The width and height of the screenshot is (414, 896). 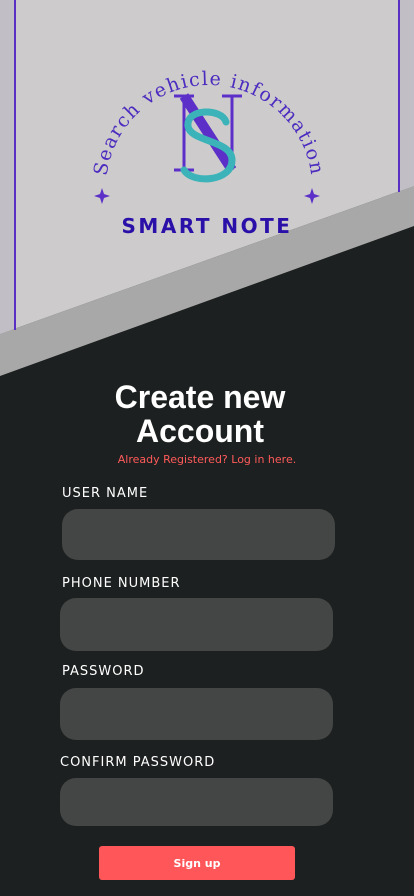 What do you see at coordinates (208, 138) in the screenshot?
I see `monogram-icon` at bounding box center [208, 138].